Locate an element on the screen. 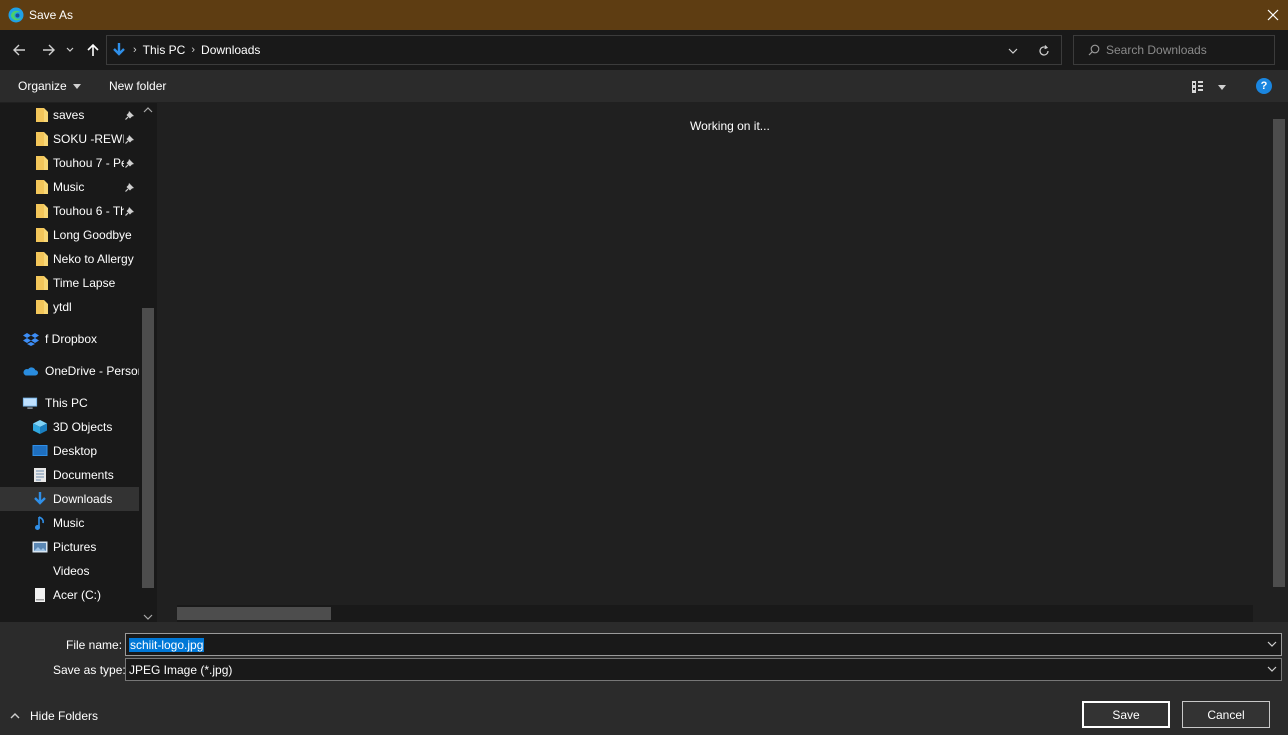 This screenshot has height=735, width=1288. onedrive-icon is located at coordinates (30, 371).